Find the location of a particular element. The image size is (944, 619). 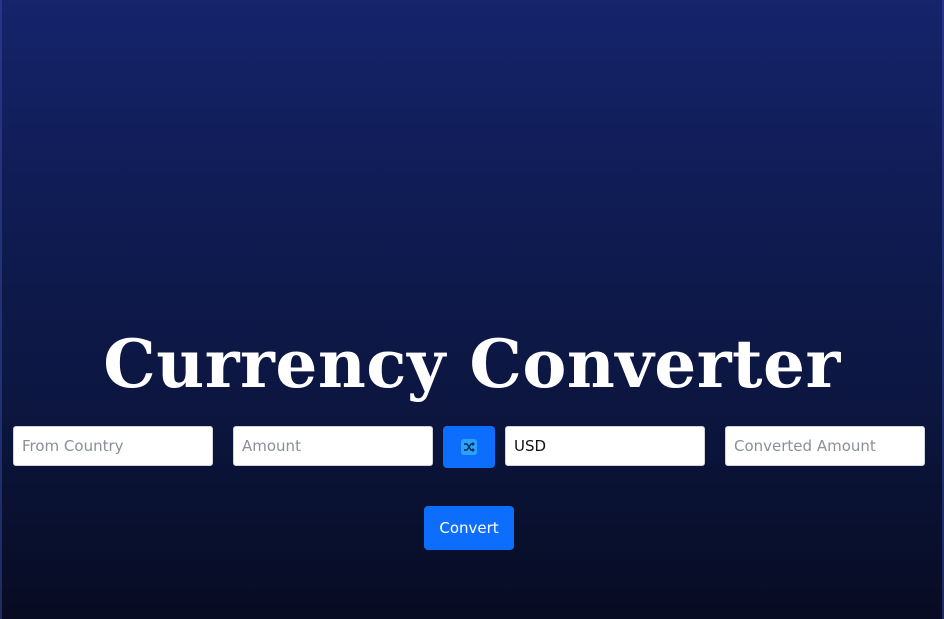

amount-input is located at coordinates (333, 446).